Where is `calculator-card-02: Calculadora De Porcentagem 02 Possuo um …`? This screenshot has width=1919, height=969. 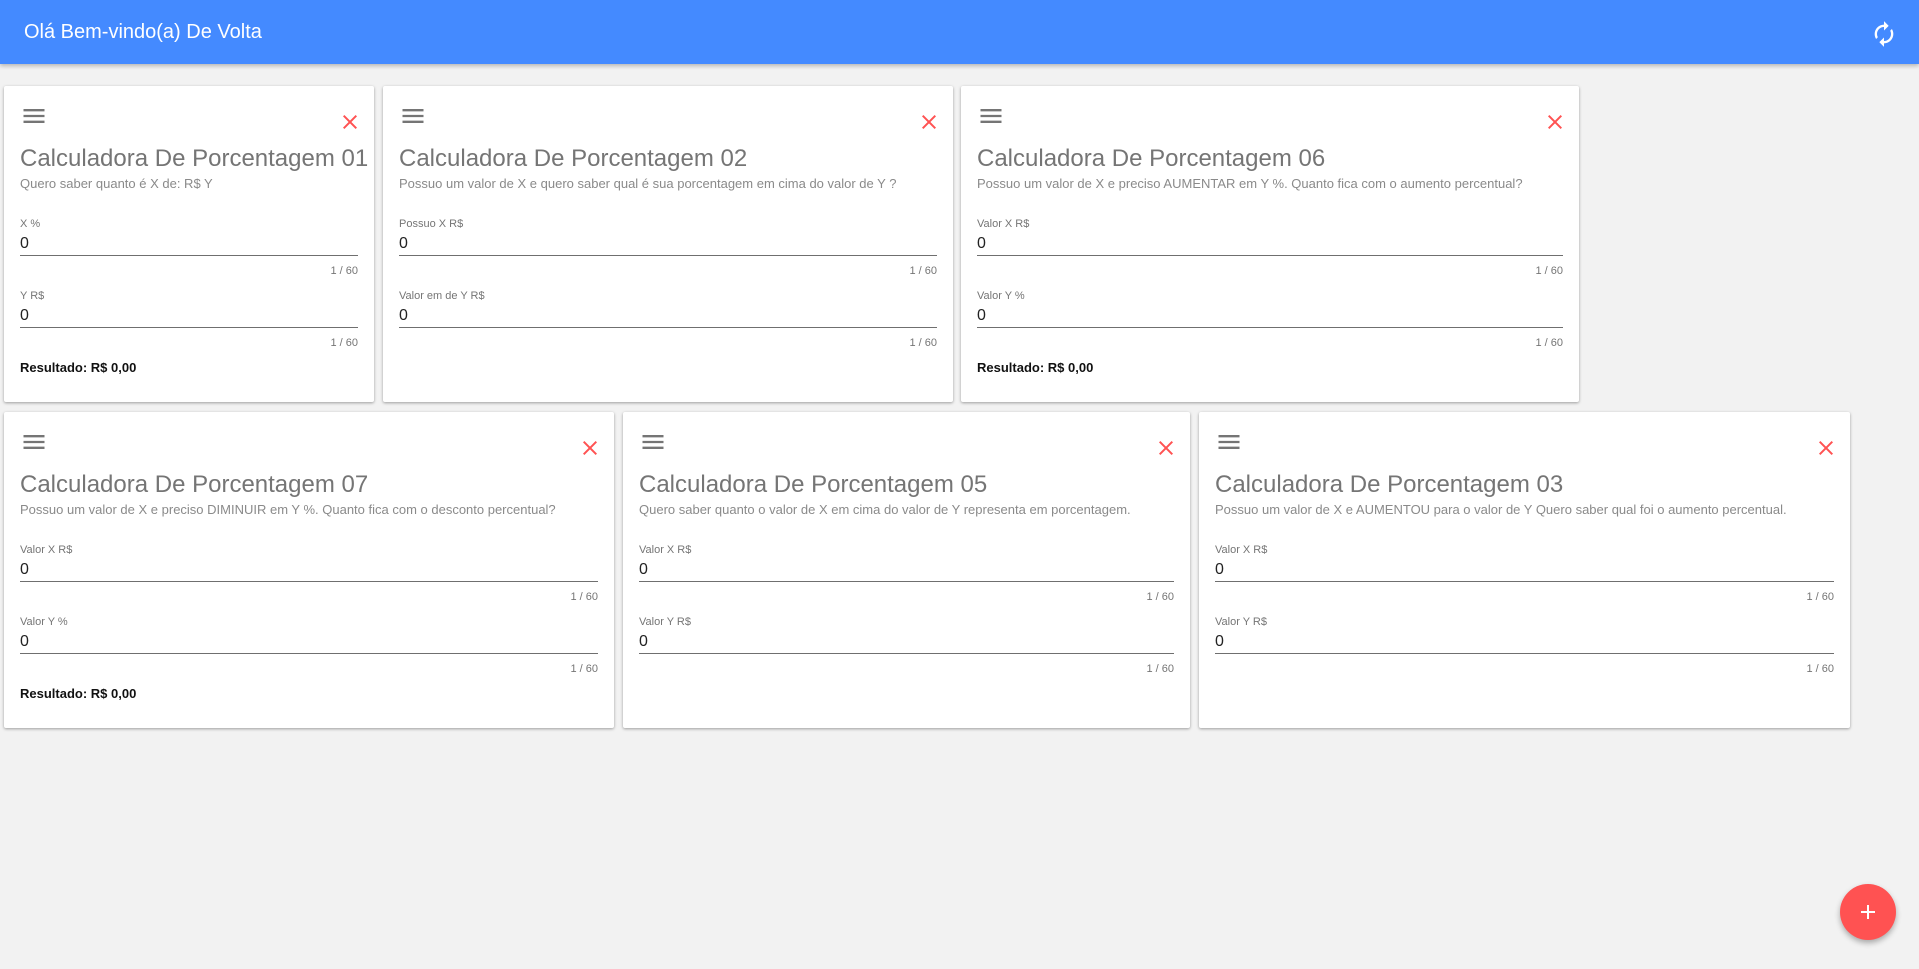 calculator-card-02: Calculadora De Porcentagem 02 Possuo um … is located at coordinates (668, 244).